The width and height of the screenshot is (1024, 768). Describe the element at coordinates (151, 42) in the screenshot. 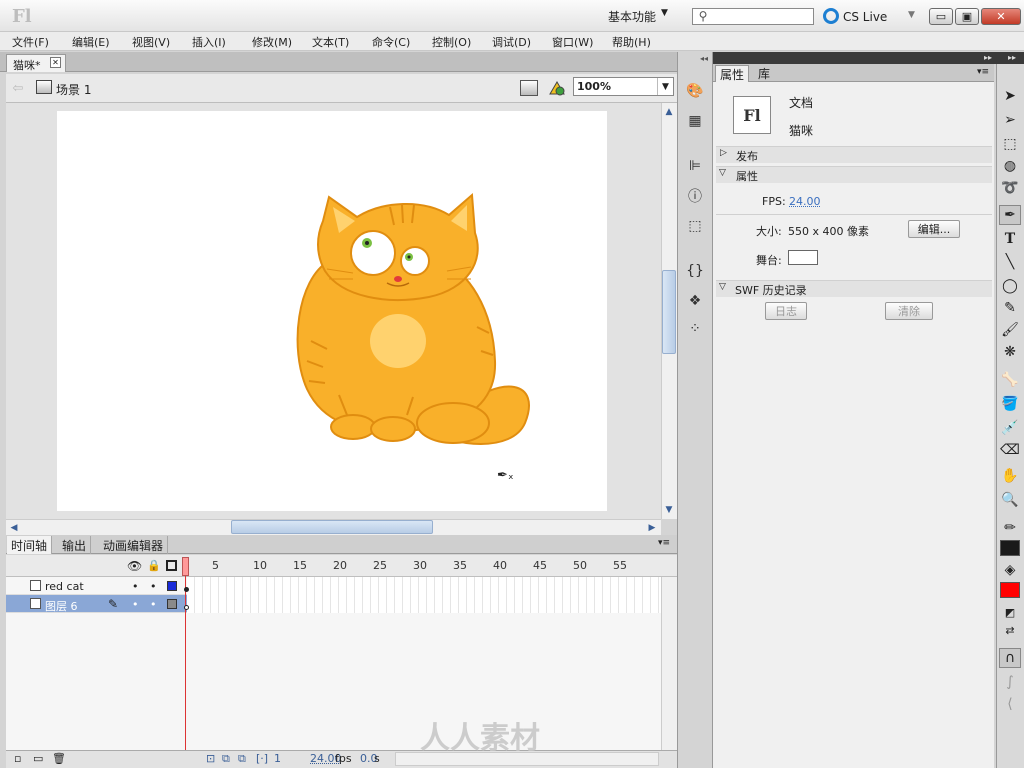

I see `menu-view: 视图(V)` at that location.